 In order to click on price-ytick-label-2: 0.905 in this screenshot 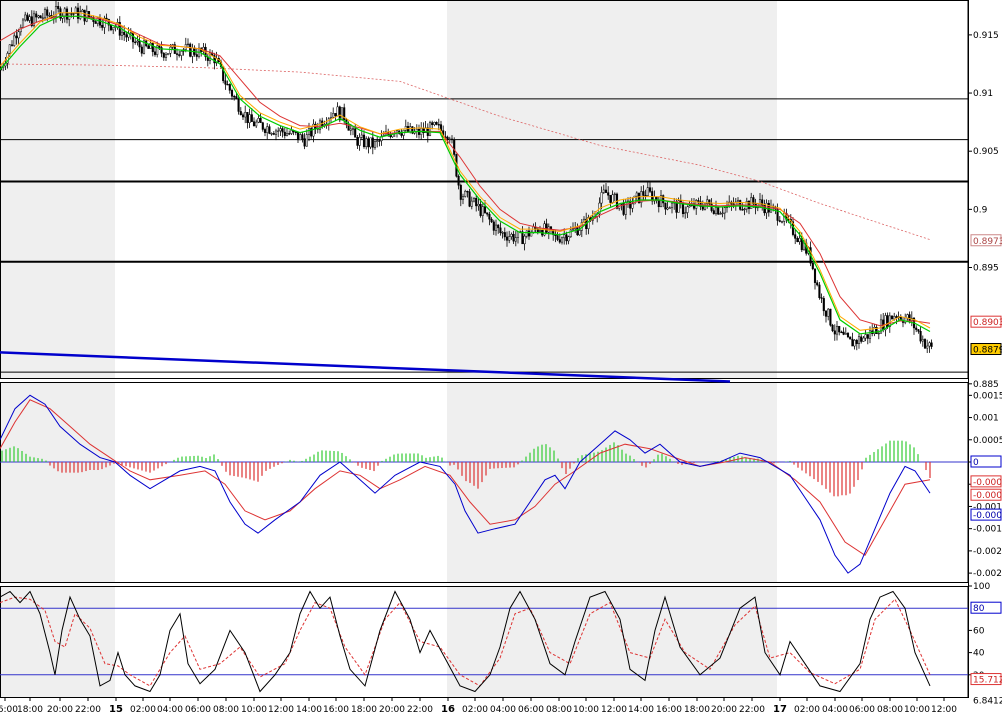, I will do `click(986, 152)`.